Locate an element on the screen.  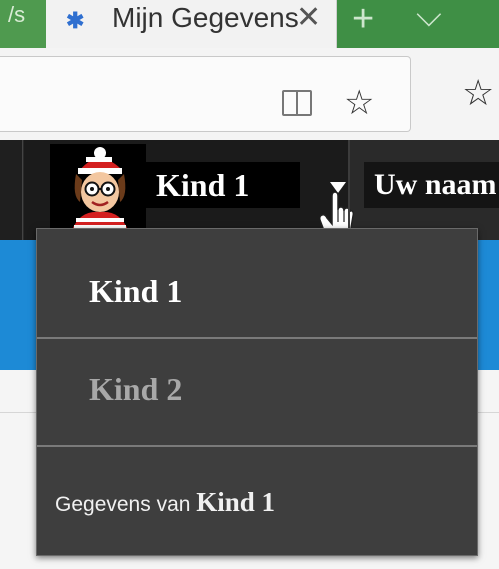
site-favicon-icon: ✱ is located at coordinates (75, 20).